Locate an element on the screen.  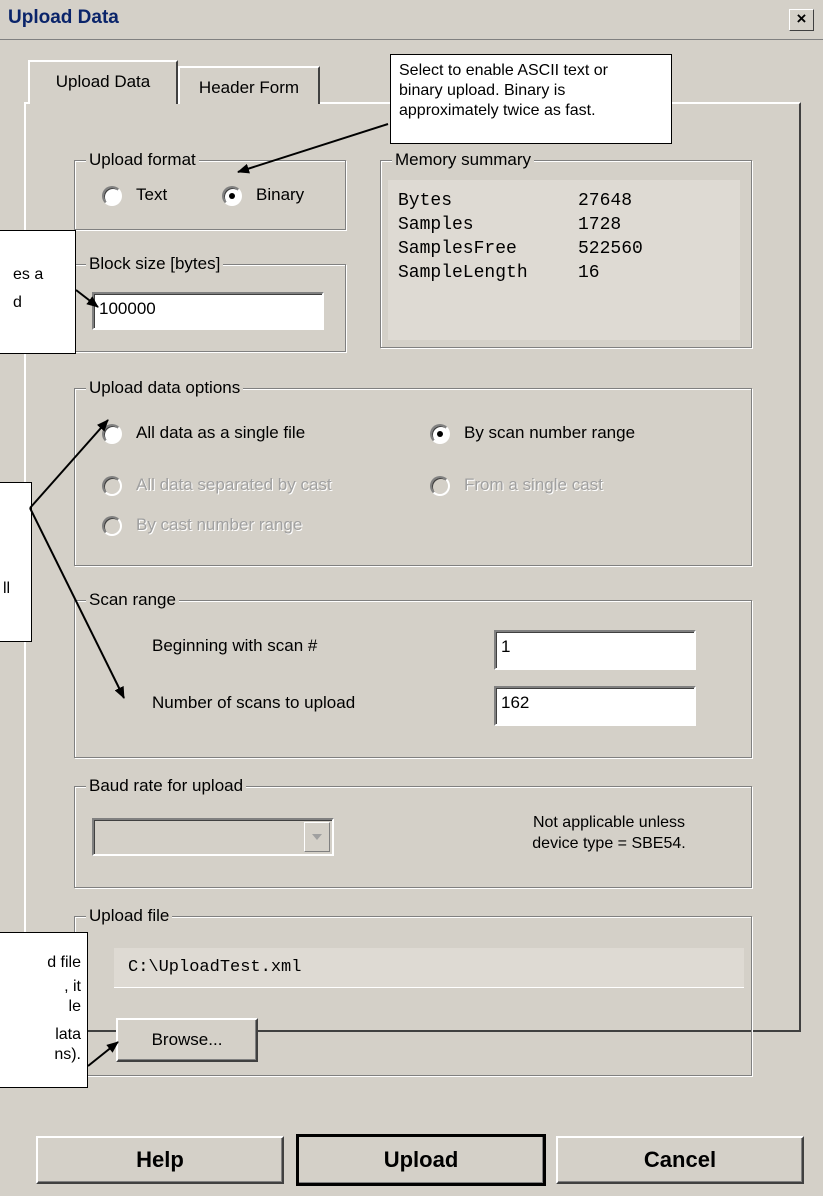
baud-rate-select is located at coordinates (213, 837).